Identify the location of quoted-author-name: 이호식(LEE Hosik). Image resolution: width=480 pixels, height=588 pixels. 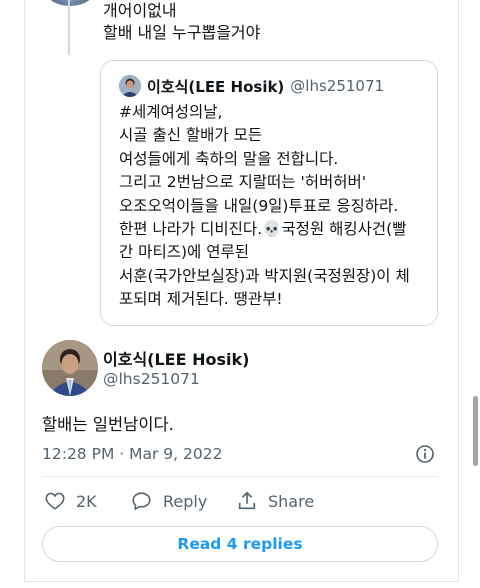
(215, 86).